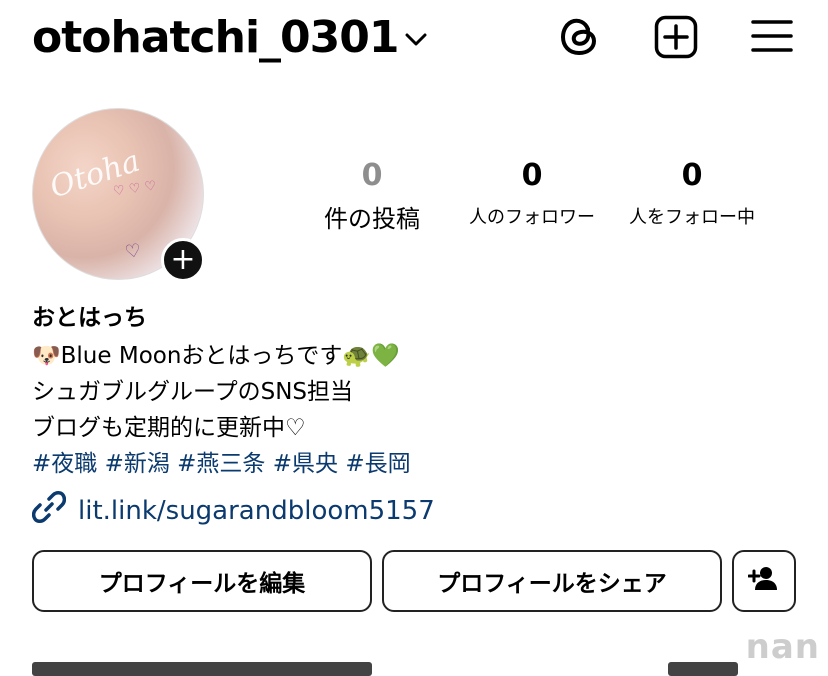 The image size is (828, 676). Describe the element at coordinates (782, 647) in the screenshot. I see `corner-watermark: nan` at that location.